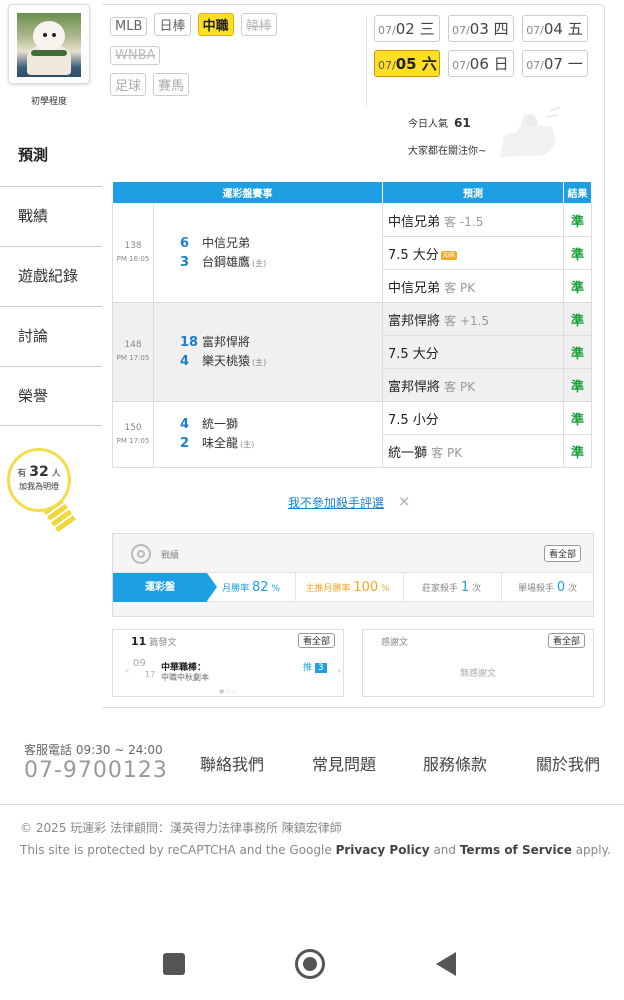 This screenshot has width=624, height=1000. What do you see at coordinates (446, 964) in the screenshot?
I see `back-icon` at bounding box center [446, 964].